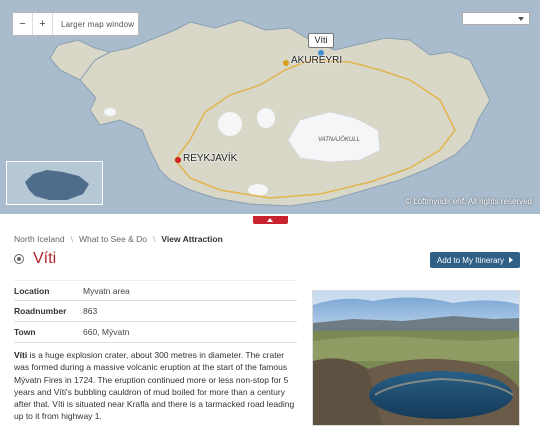  What do you see at coordinates (110, 112) in the screenshot?
I see `snaefellsjokull-glacier` at bounding box center [110, 112].